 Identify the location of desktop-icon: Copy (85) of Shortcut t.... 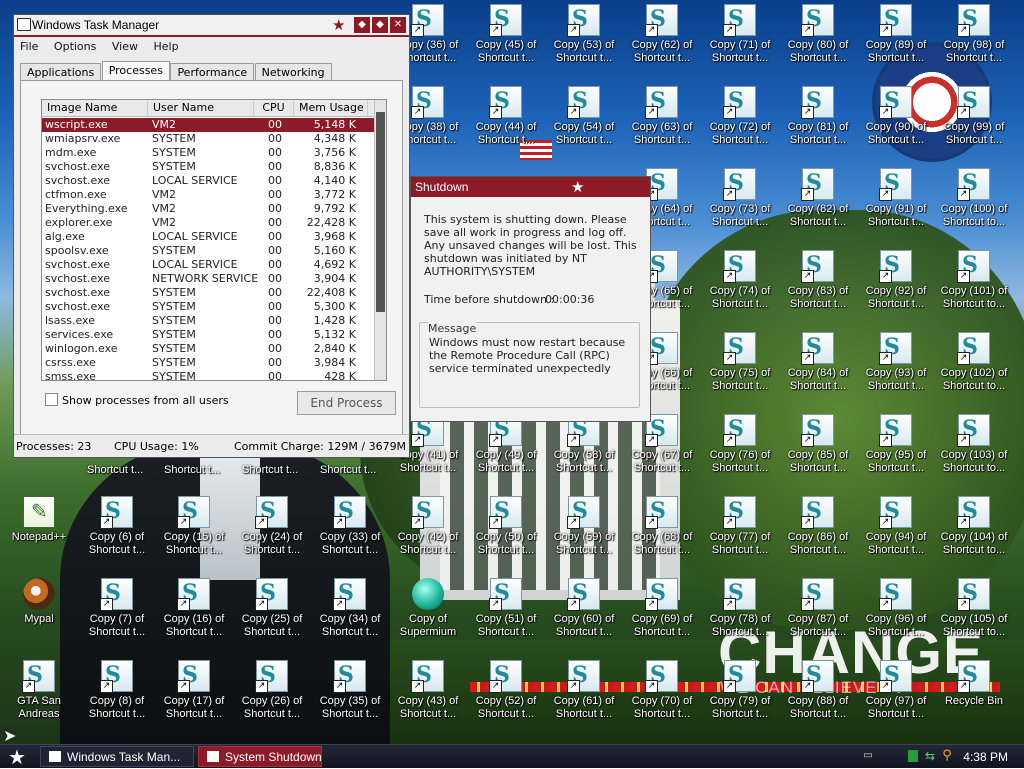
(818, 449).